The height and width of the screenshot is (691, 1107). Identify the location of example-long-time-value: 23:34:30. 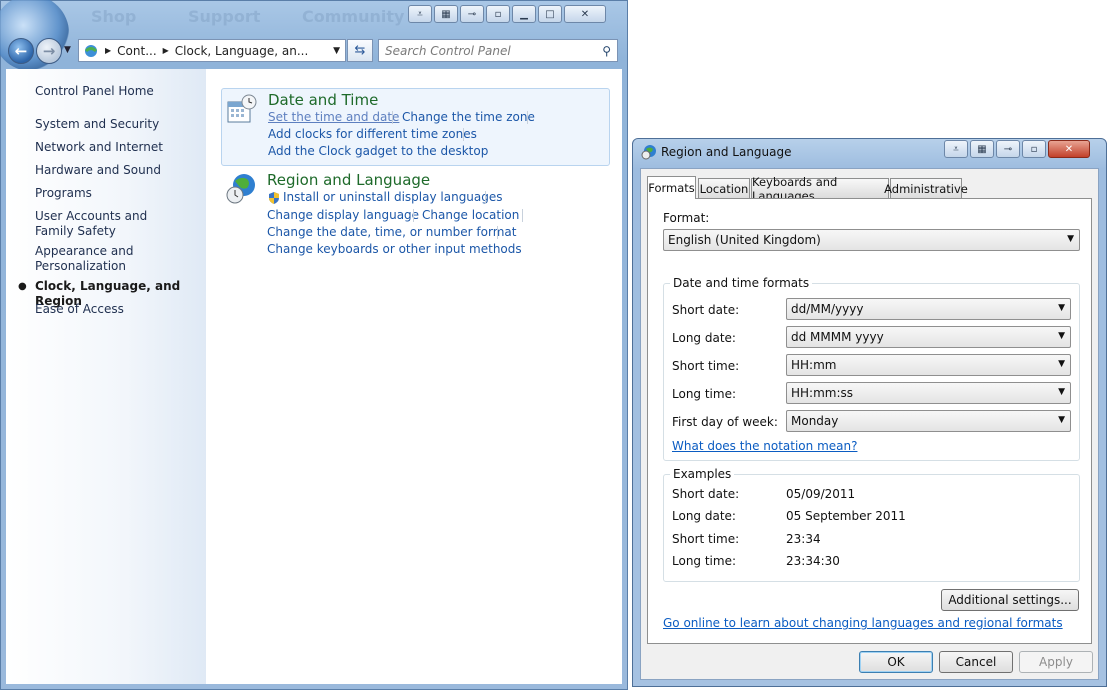
(813, 561).